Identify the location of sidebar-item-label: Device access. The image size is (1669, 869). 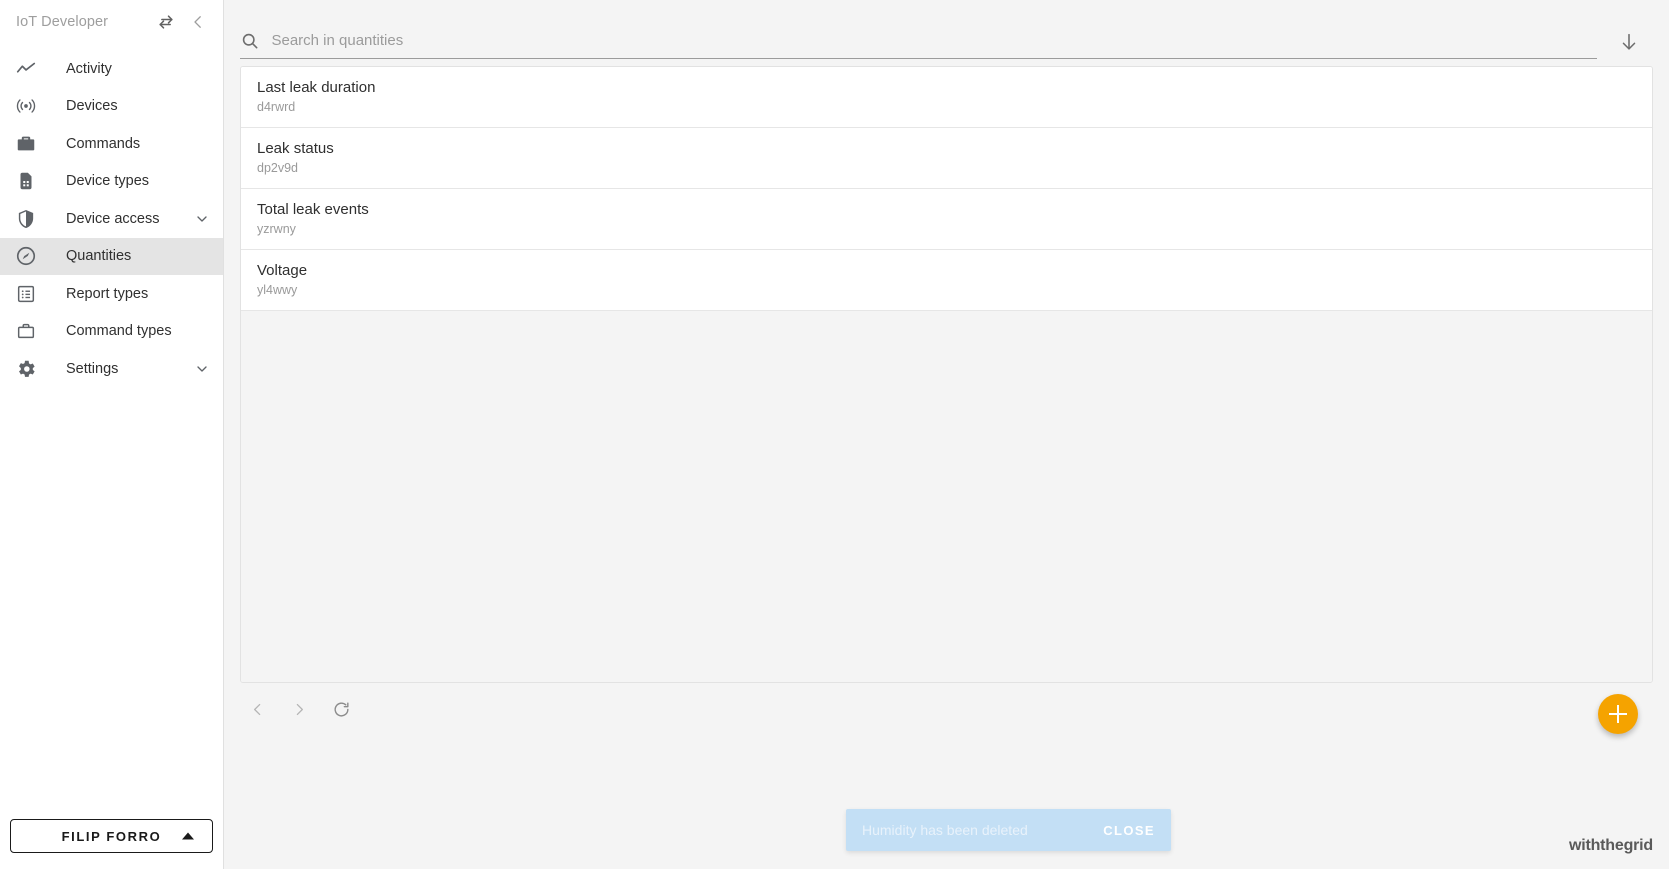
(113, 218).